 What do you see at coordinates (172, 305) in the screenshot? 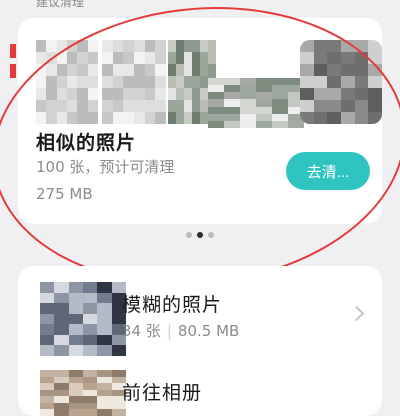
I see `blurry-photos-title: 模糊的照片` at bounding box center [172, 305].